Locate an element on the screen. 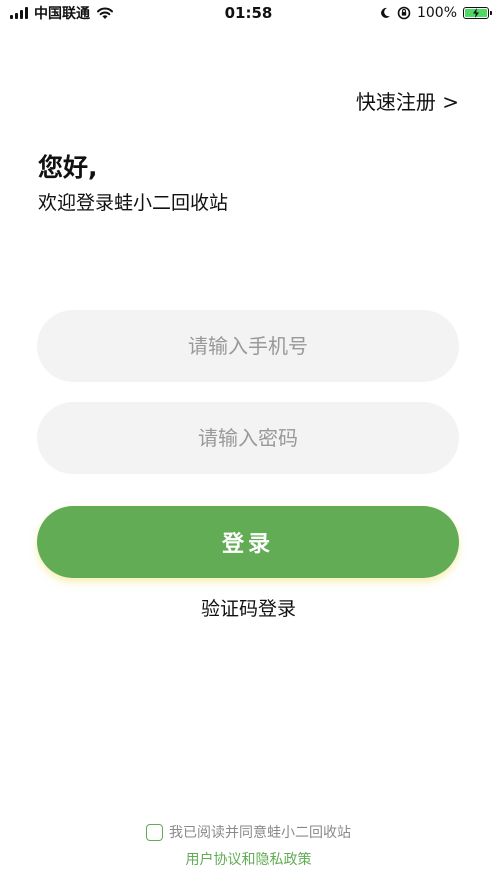 This screenshot has width=497, height=883. greeting-title: 您好, is located at coordinates (68, 167).